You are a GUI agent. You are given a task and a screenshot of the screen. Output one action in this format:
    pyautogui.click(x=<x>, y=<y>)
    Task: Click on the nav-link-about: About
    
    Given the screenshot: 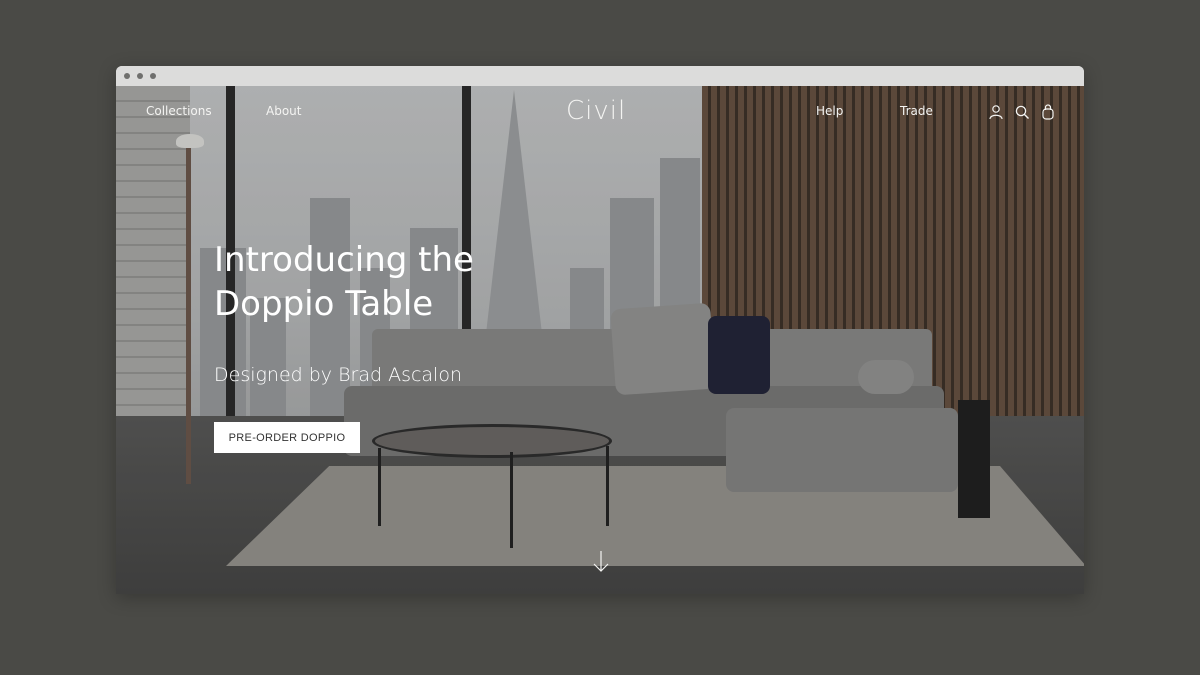 What is the action you would take?
    pyautogui.click(x=283, y=111)
    